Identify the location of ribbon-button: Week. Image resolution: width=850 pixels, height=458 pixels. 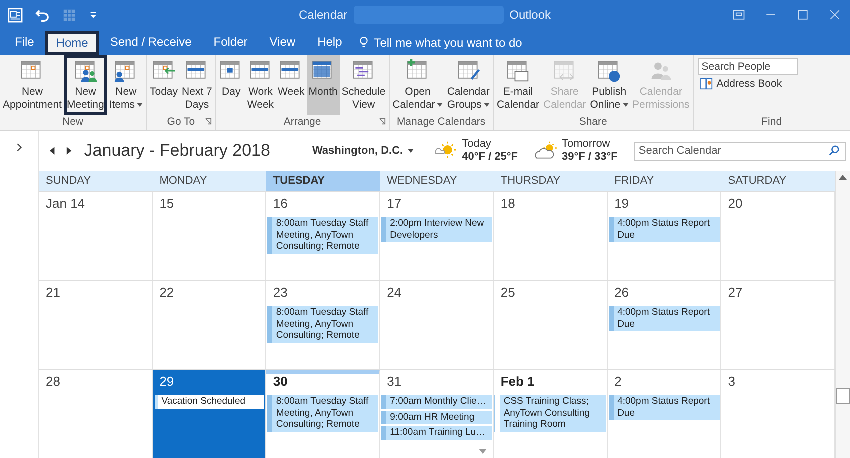
(291, 85).